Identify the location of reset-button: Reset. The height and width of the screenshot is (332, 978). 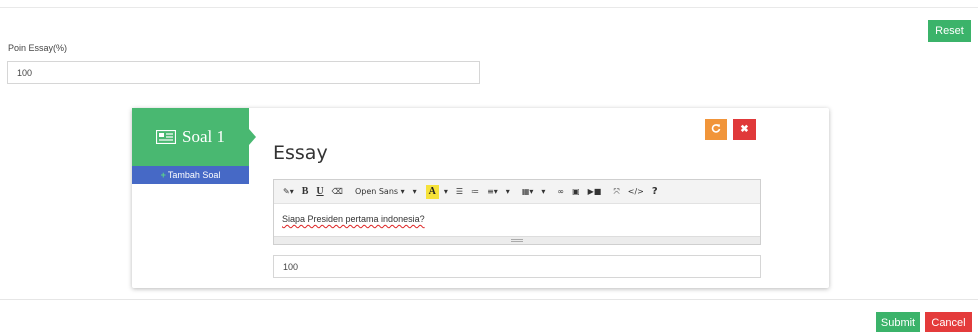
(949, 31).